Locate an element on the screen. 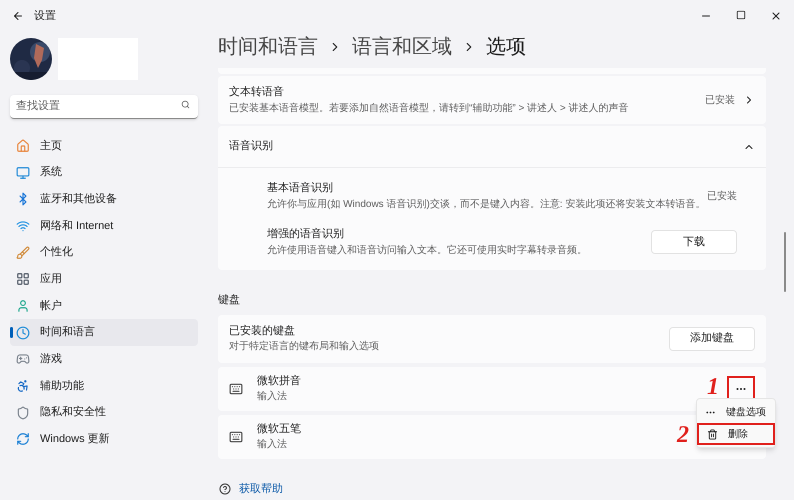  monitor-icon is located at coordinates (23, 173).